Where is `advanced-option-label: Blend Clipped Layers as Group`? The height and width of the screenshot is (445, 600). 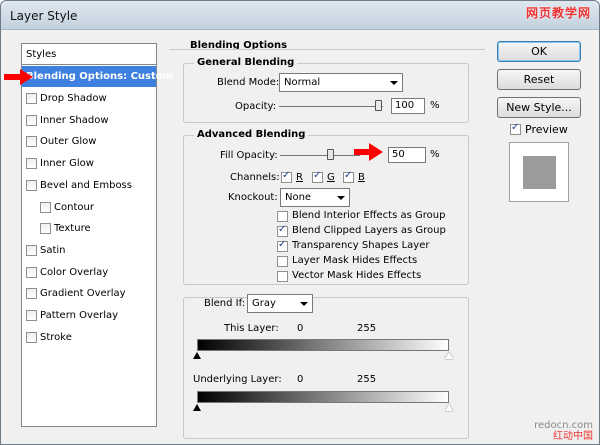
advanced-option-label: Blend Clipped Layers as Group is located at coordinates (369, 230).